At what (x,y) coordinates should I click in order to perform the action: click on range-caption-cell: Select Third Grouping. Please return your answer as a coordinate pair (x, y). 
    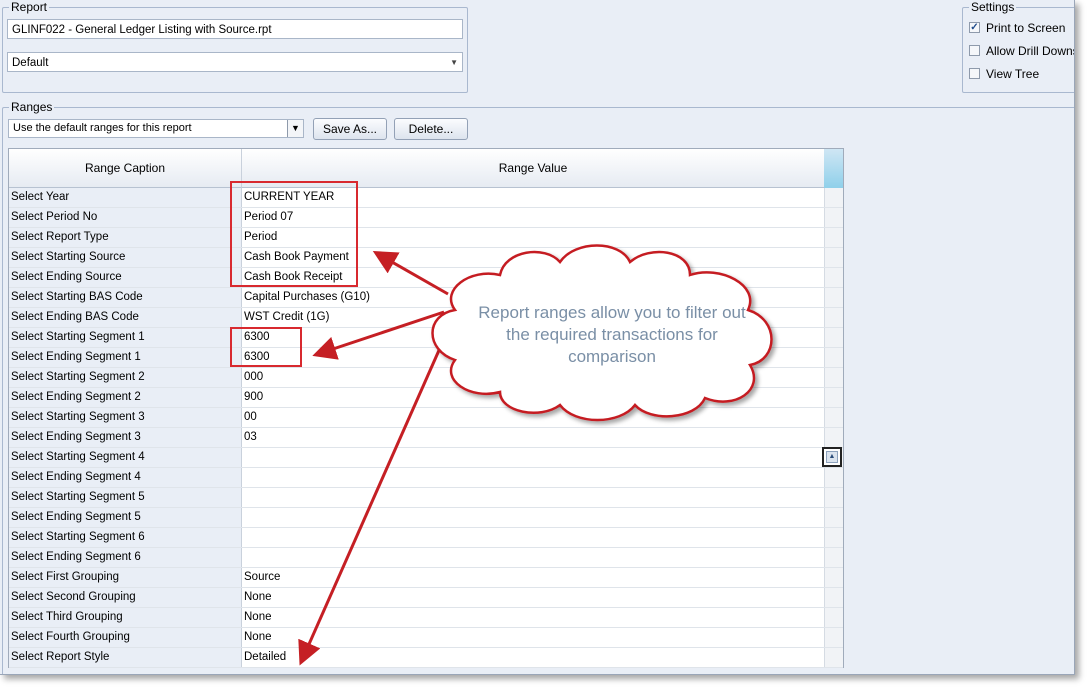
    Looking at the image, I should click on (125, 617).